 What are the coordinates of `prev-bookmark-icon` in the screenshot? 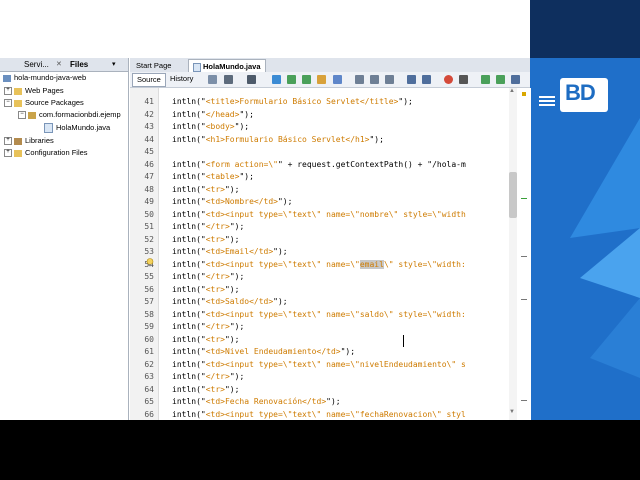 It's located at (359, 79).